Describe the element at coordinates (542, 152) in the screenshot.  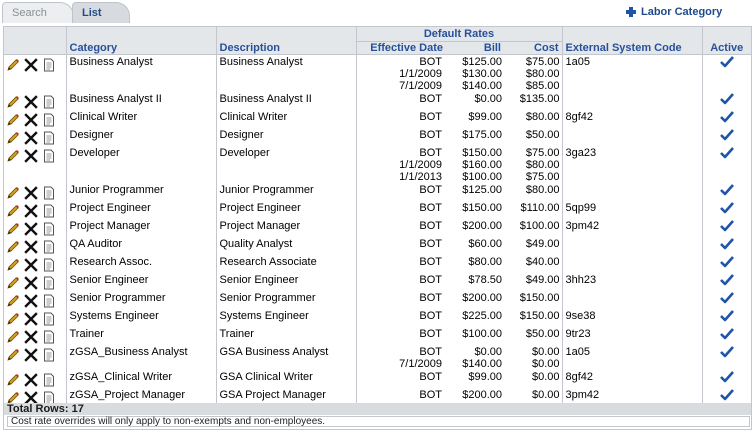
I see `rate-cost: $75.00` at that location.